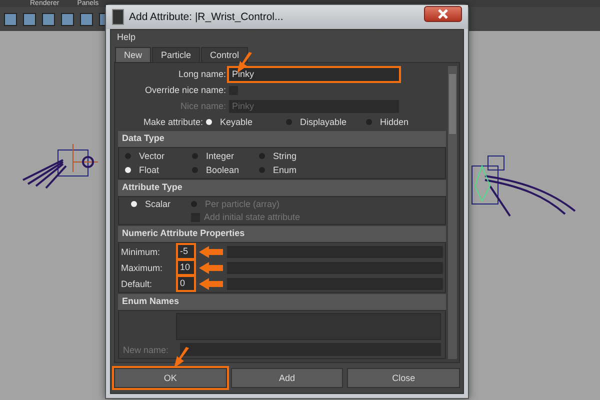 Image resolution: width=600 pixels, height=400 pixels. What do you see at coordinates (203, 106) in the screenshot?
I see `field-label: Nice name:` at bounding box center [203, 106].